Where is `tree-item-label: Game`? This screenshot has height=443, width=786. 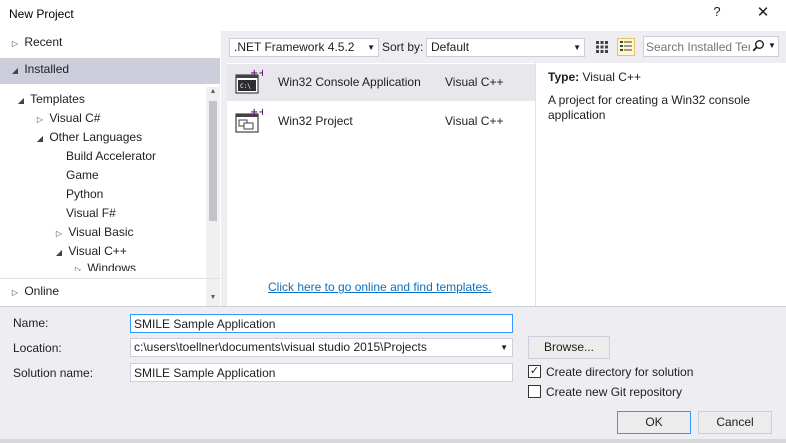 tree-item-label: Game is located at coordinates (82, 175).